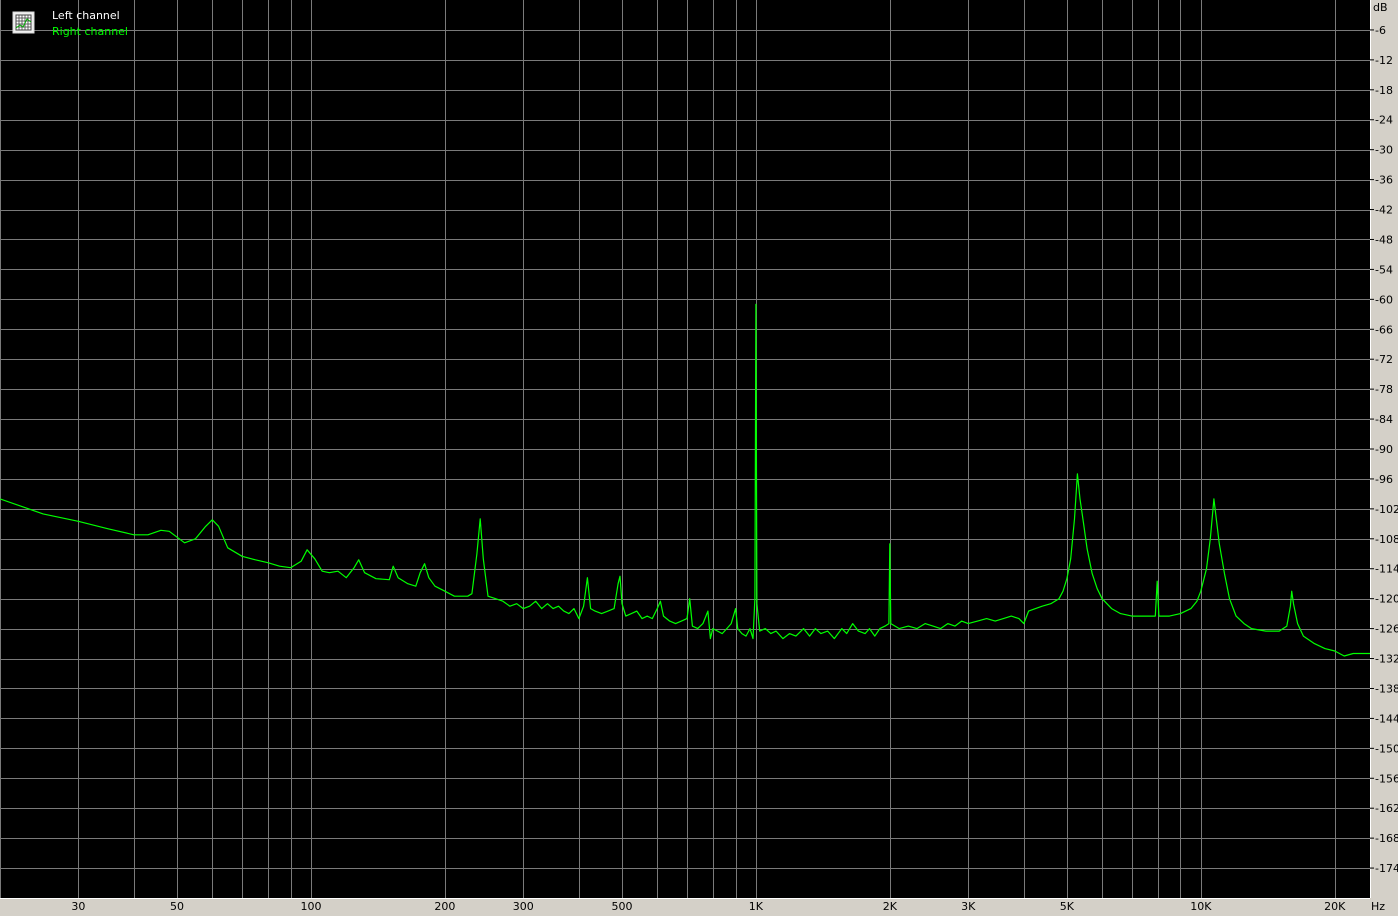  What do you see at coordinates (23, 22) in the screenshot?
I see `grid-icon` at bounding box center [23, 22].